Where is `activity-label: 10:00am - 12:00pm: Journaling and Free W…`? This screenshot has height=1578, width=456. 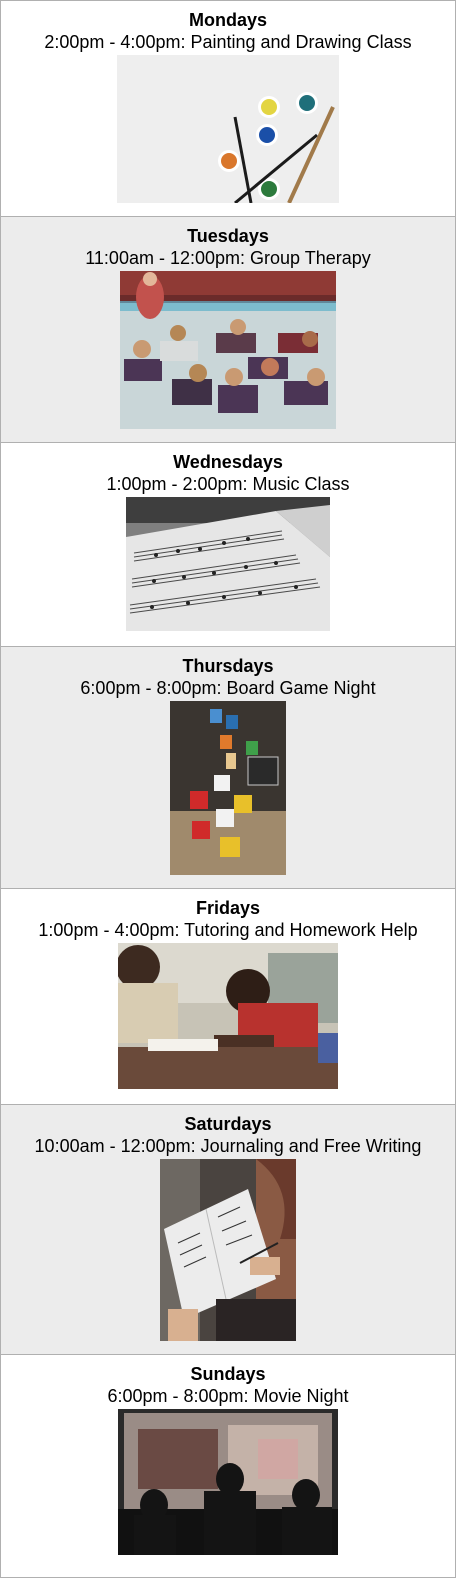 activity-label: 10:00am - 12:00pm: Journaling and Free W… is located at coordinates (228, 1146).